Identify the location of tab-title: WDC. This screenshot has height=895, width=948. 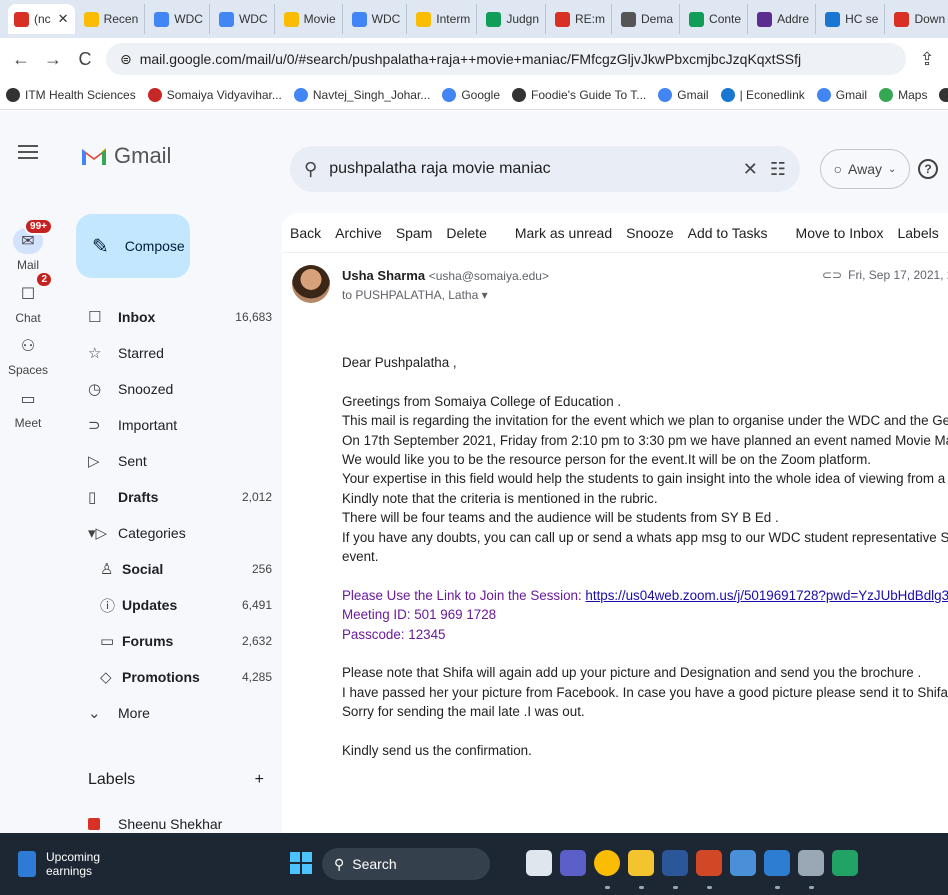
(253, 19).